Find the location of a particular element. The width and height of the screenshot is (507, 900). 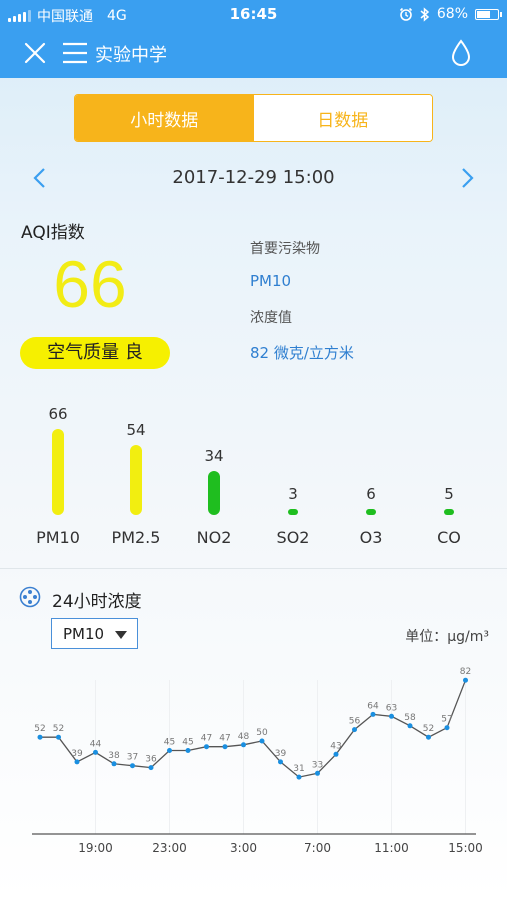

film-reel-icon is located at coordinates (30, 597).